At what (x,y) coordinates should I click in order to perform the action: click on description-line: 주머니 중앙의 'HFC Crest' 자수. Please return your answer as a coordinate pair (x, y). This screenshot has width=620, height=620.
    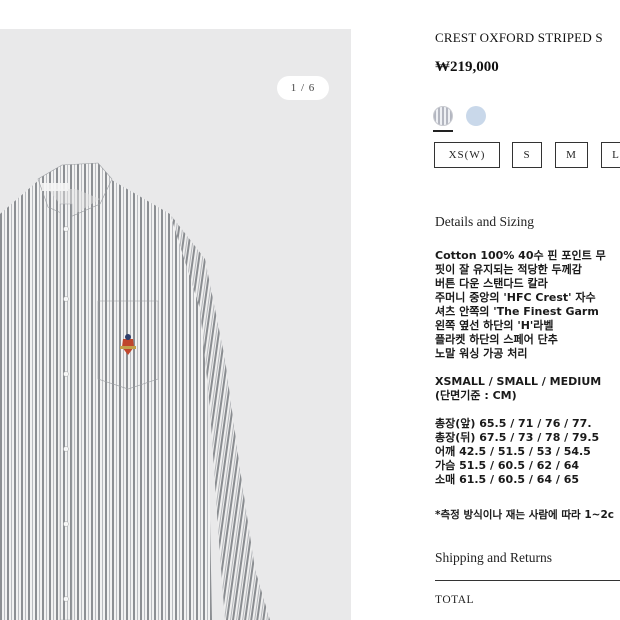
    Looking at the image, I should click on (515, 297).